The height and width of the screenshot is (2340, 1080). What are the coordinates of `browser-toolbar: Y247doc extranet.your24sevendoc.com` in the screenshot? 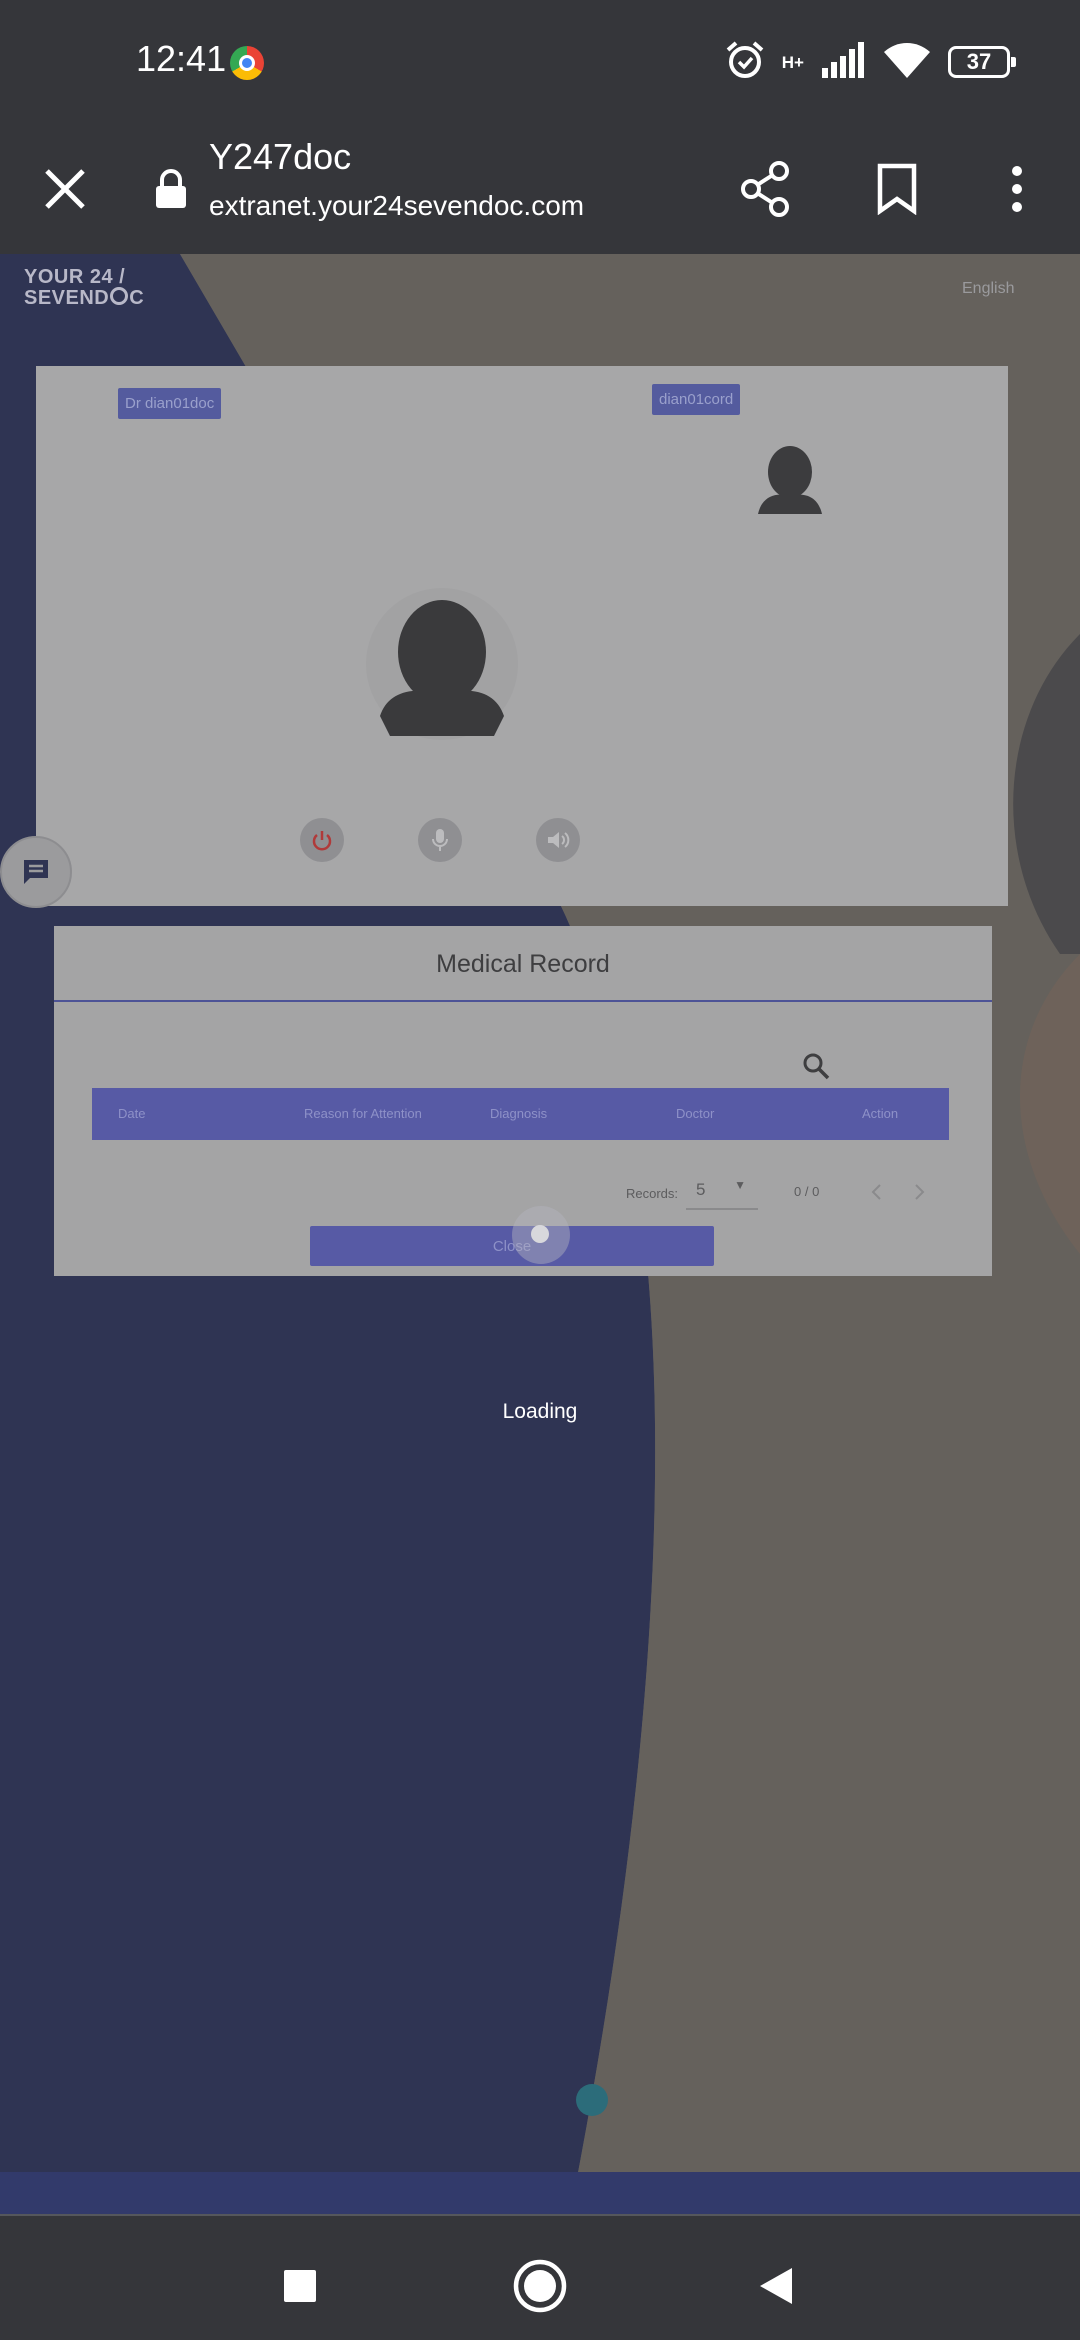 It's located at (540, 189).